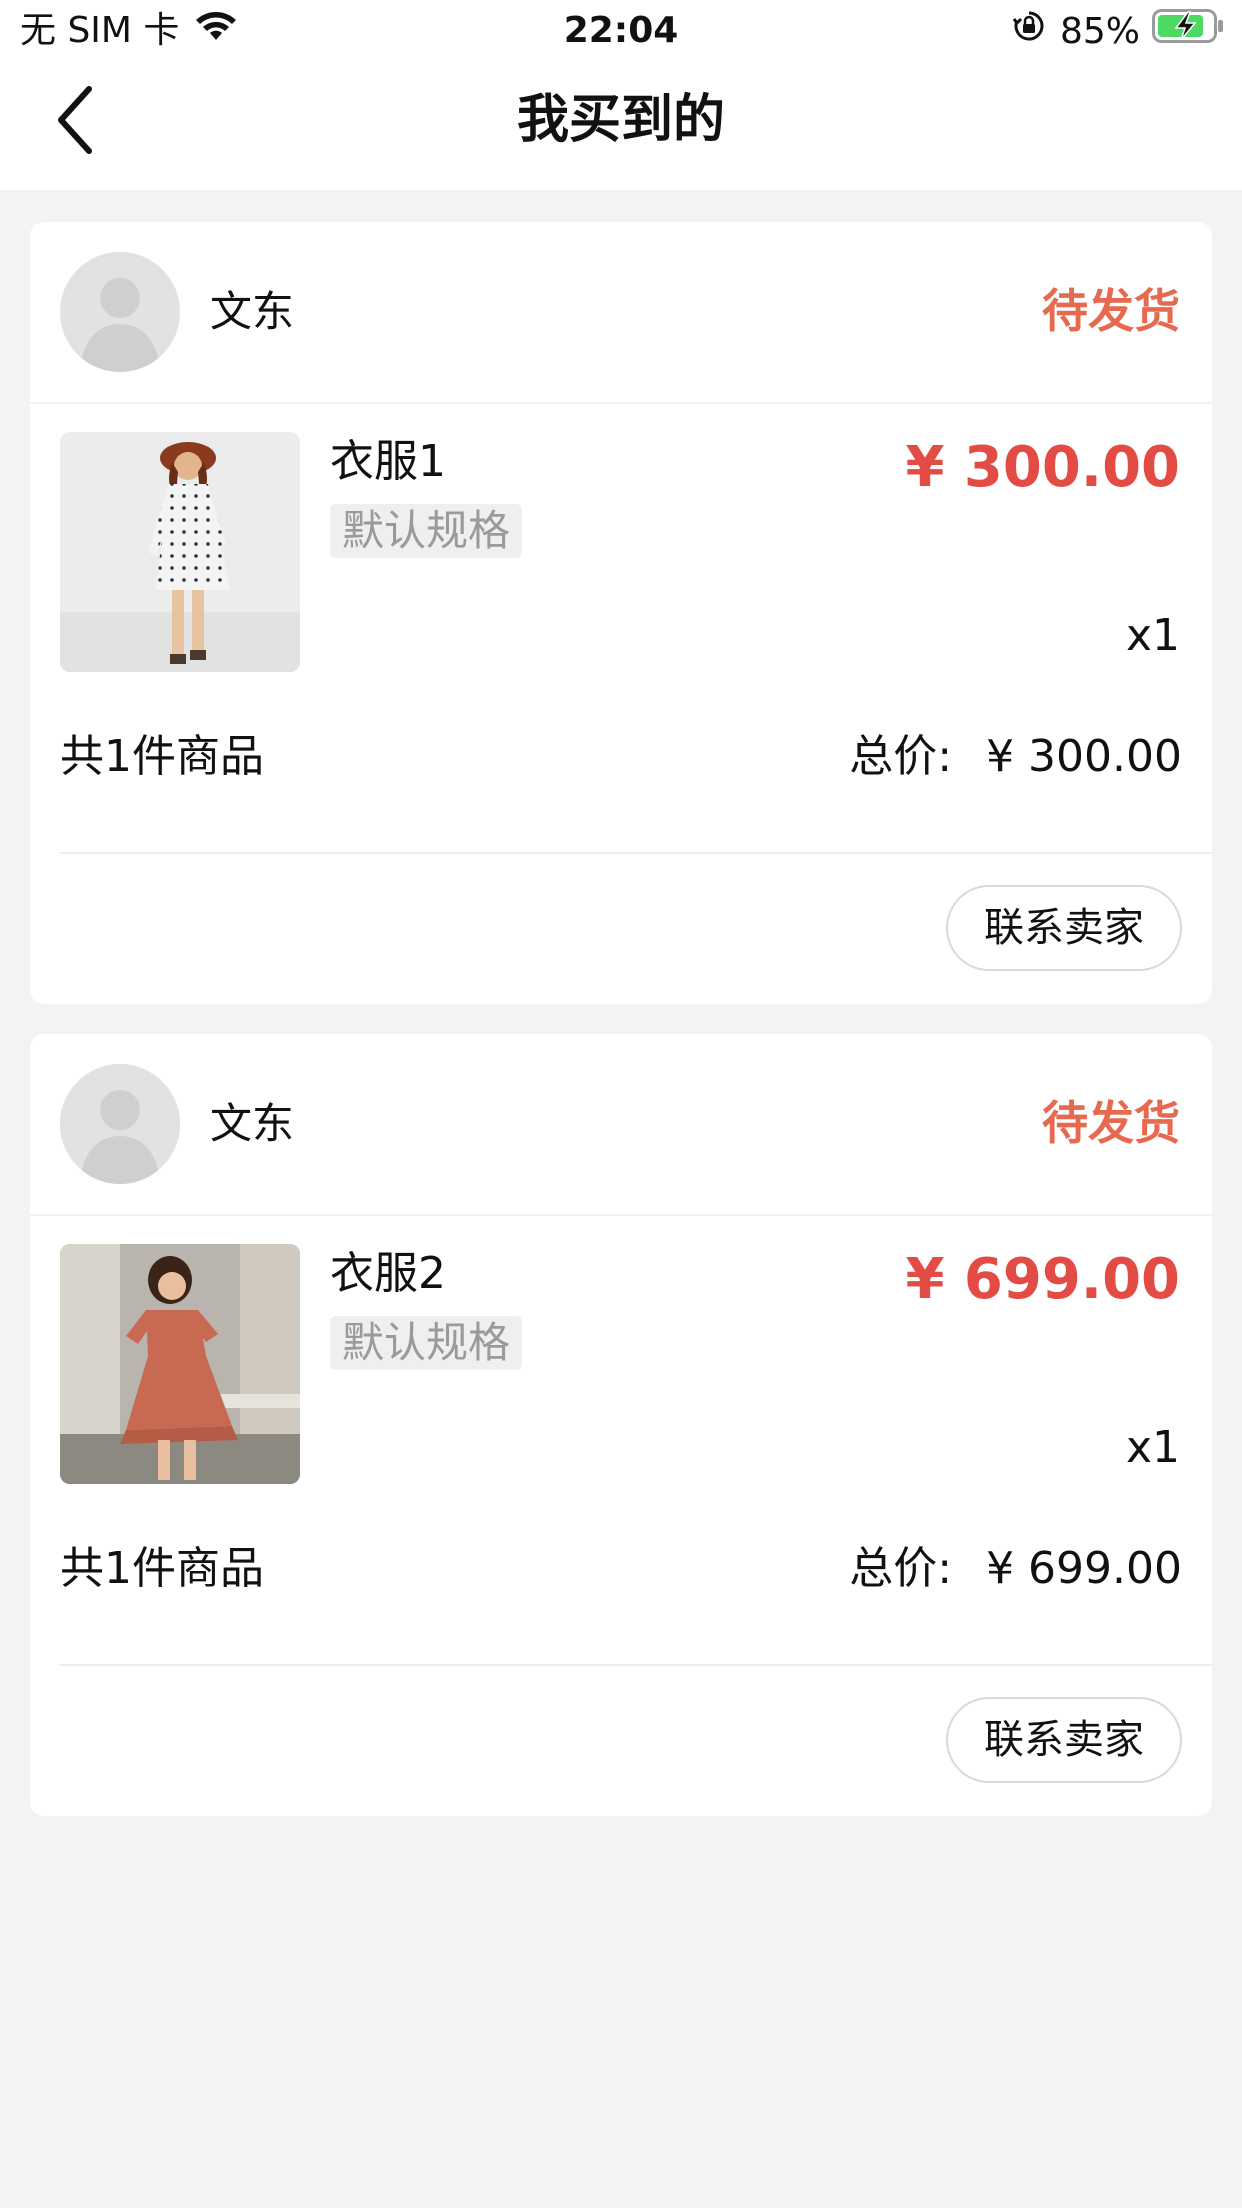 Image resolution: width=1242 pixels, height=2208 pixels. Describe the element at coordinates (1042, 467) in the screenshot. I see `product-price: ¥ 300.00` at that location.